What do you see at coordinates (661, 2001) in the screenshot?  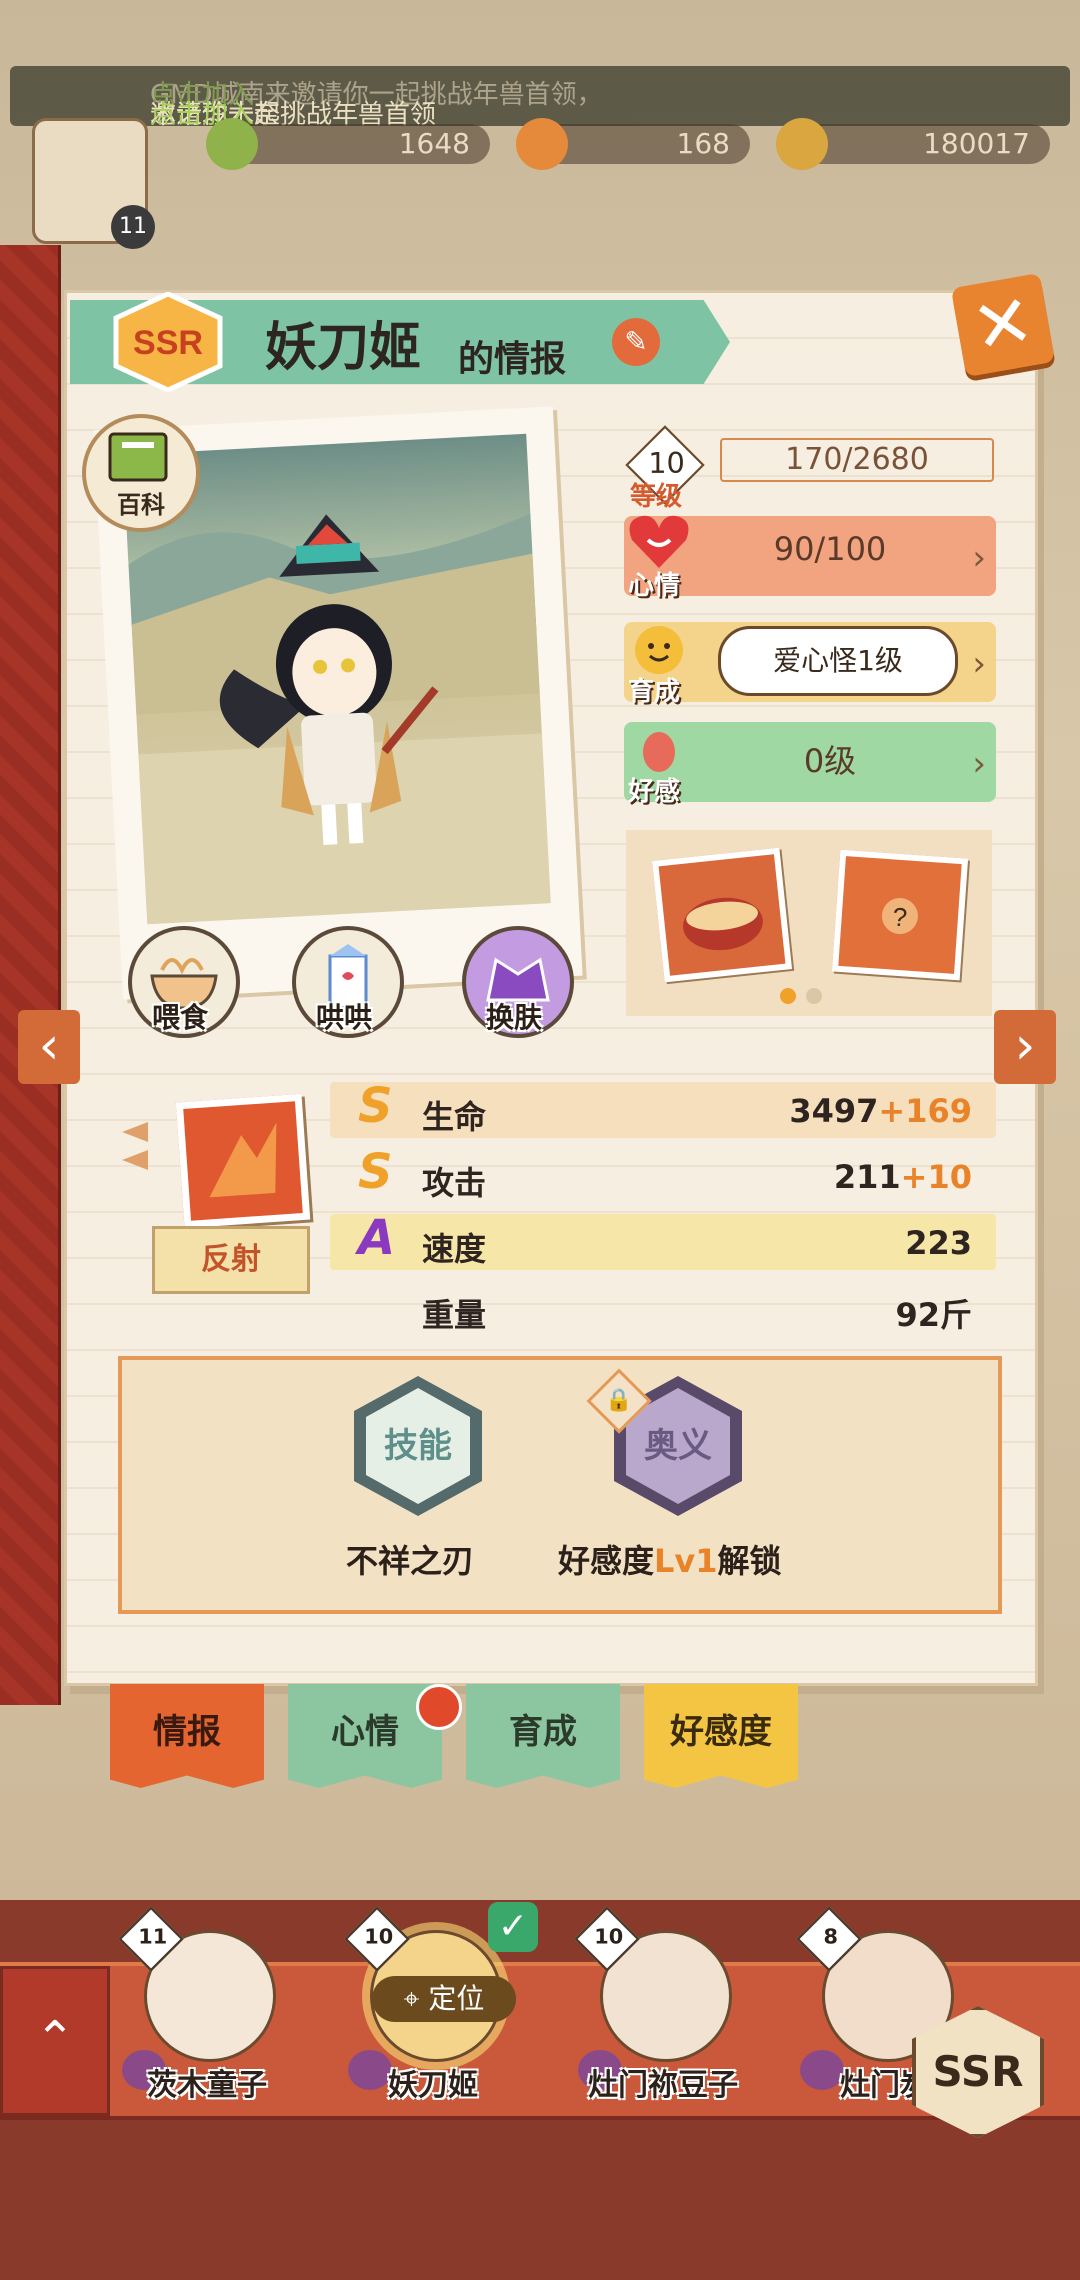 I see `roster-character: 10 灶门祢豆子` at bounding box center [661, 2001].